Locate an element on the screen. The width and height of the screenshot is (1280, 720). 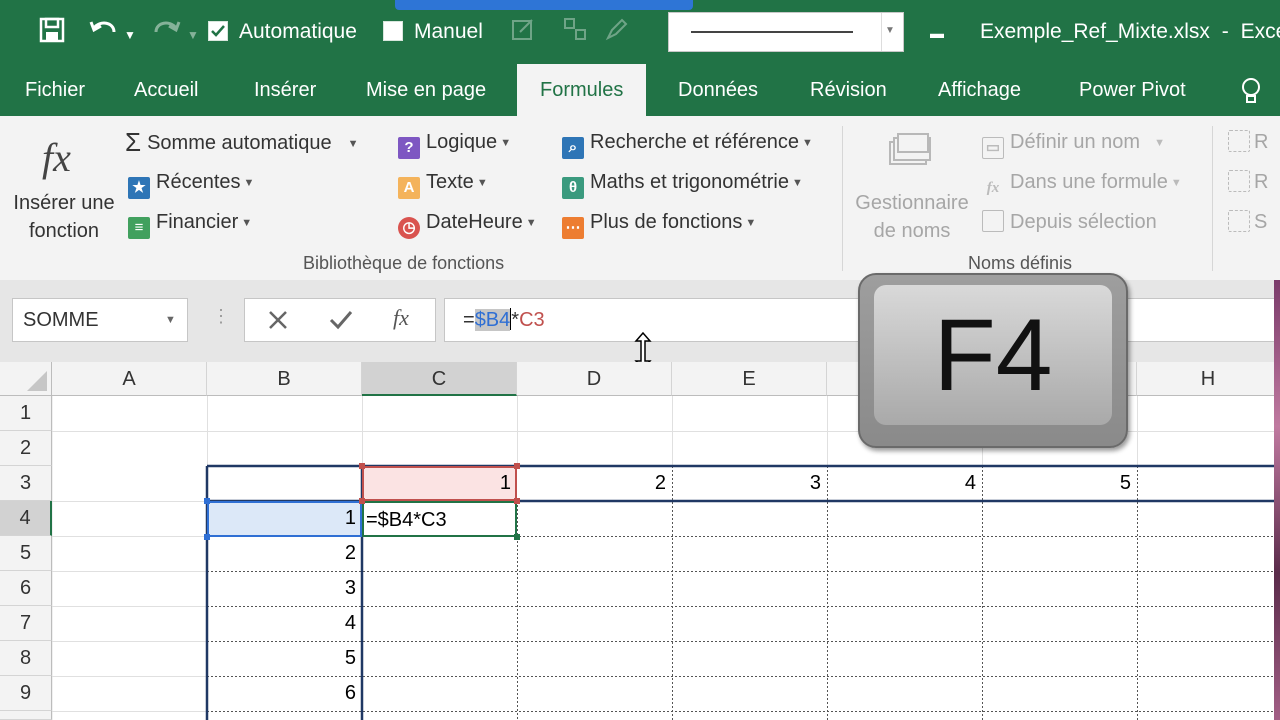
column-header-h: H is located at coordinates (1208, 379).